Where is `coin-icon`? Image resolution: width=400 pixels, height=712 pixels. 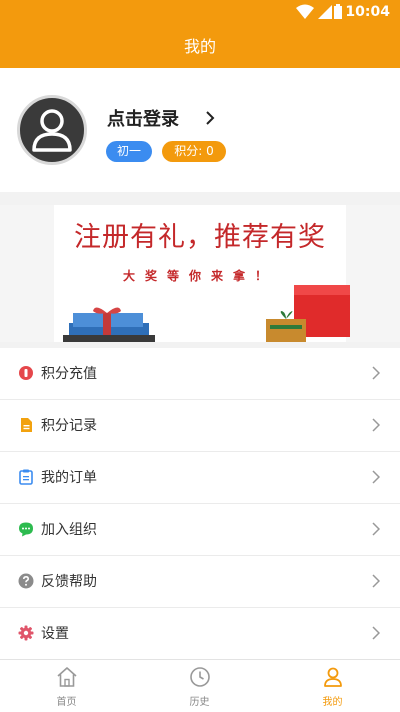
coin-icon is located at coordinates (26, 373).